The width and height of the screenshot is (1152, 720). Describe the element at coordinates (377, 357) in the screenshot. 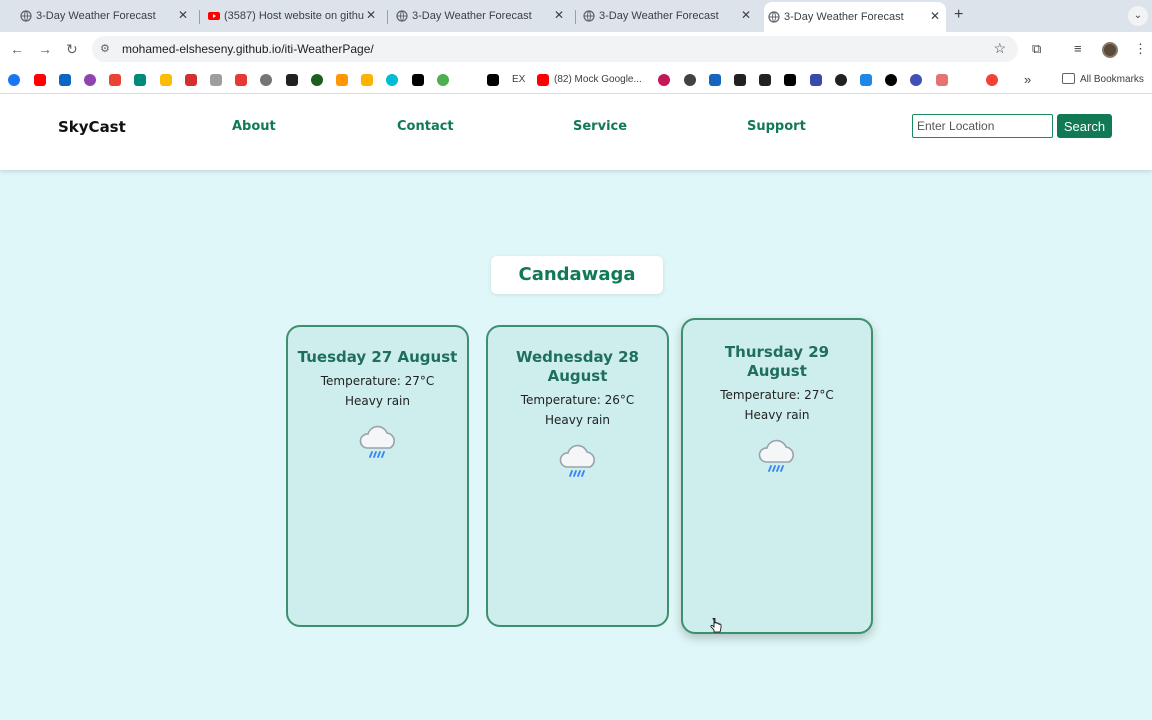

I see `forecast-date: Tuesday 27 August` at that location.